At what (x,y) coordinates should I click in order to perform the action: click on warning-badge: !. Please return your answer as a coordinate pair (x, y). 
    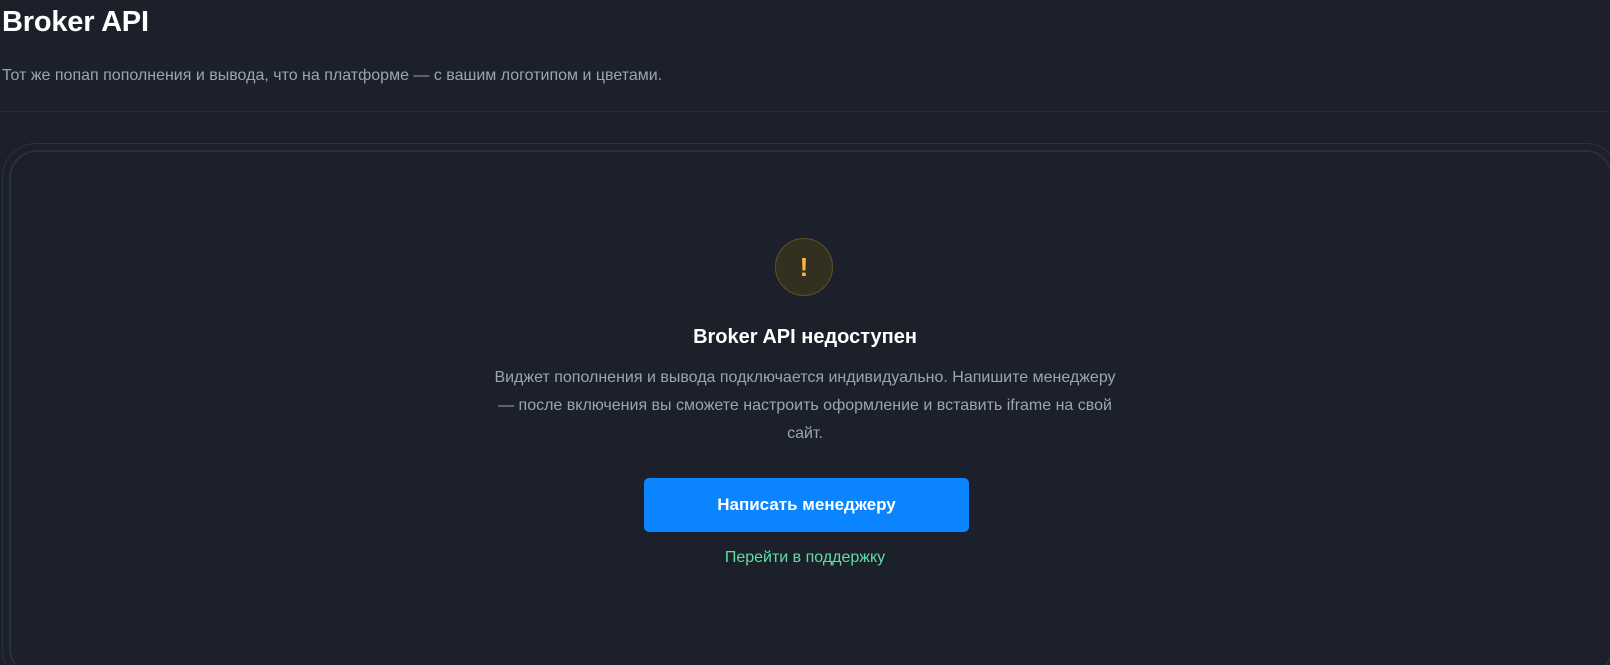
    Looking at the image, I should click on (804, 267).